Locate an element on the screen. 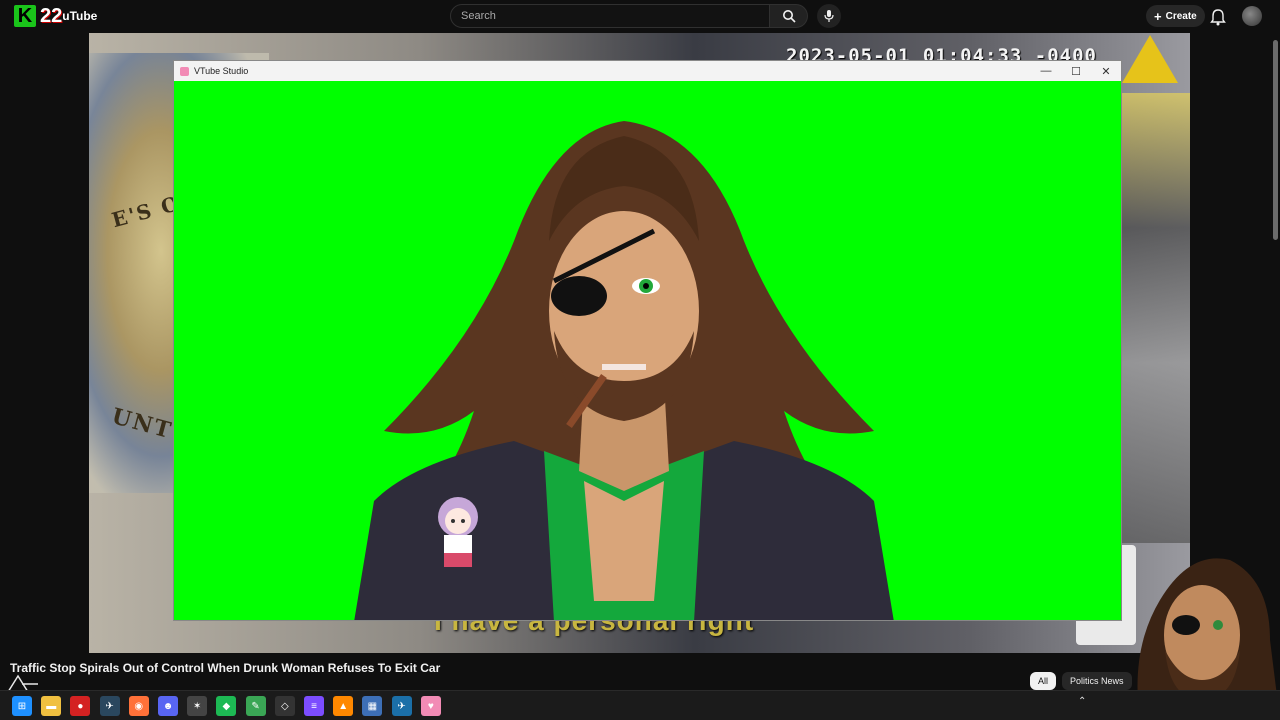 The width and height of the screenshot is (1280, 720). taskbar-discord-button: ☻ is located at coordinates (168, 706).